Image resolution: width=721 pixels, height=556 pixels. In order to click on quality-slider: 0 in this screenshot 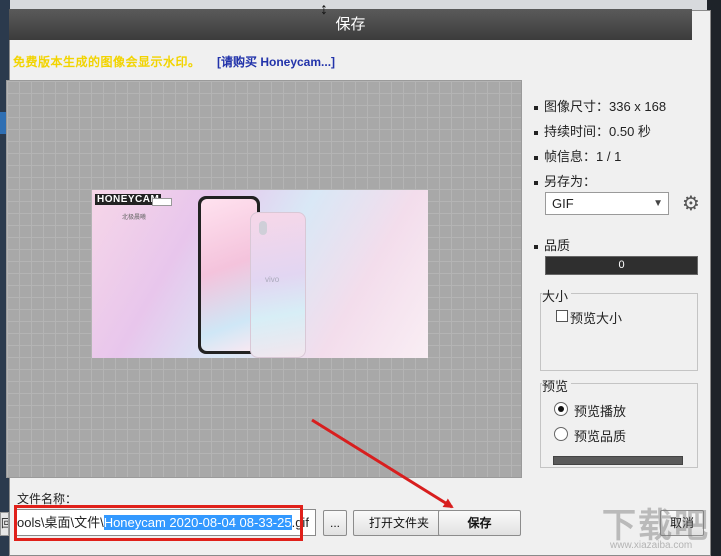, I will do `click(621, 265)`.